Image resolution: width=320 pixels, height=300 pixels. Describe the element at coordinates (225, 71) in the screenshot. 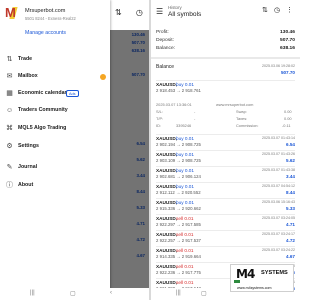

I see `balance-entry: Balance 2025.03.06 19:28:02 507.70` at that location.